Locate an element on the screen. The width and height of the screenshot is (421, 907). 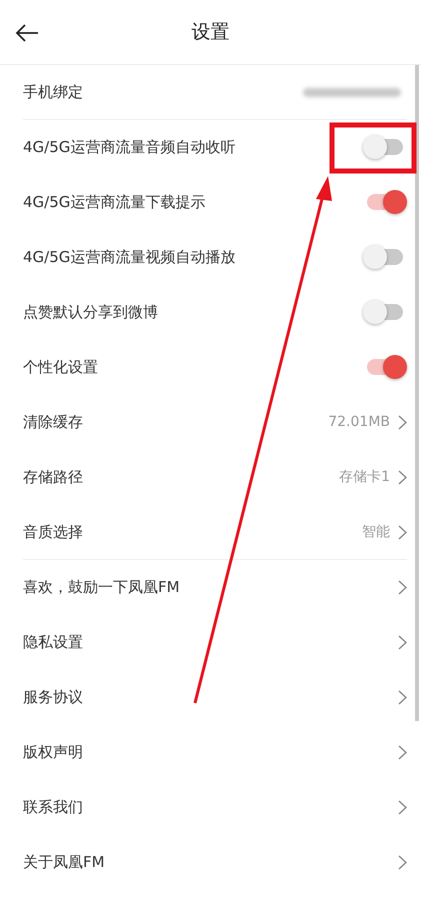
setting-label: 存储路径 is located at coordinates (53, 477).